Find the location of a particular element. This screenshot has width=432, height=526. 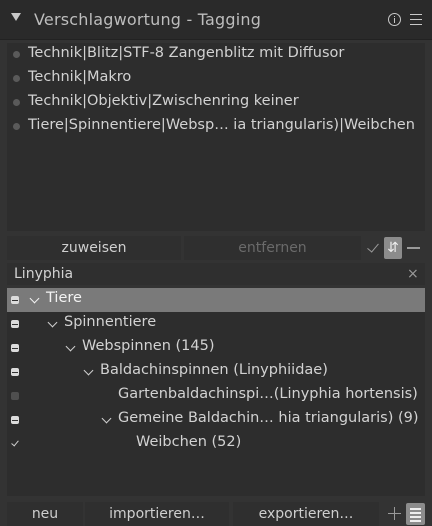

detach-button: entfernen is located at coordinates (272, 248).